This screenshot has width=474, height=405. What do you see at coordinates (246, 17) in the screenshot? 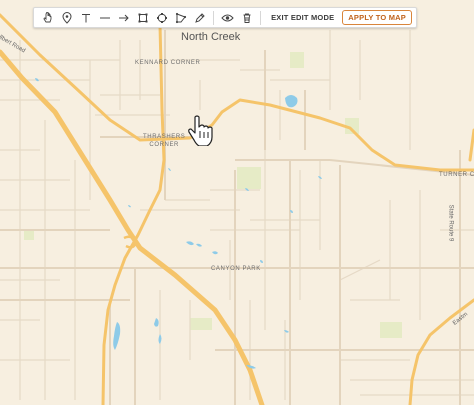
I see `trash-icon` at bounding box center [246, 17].